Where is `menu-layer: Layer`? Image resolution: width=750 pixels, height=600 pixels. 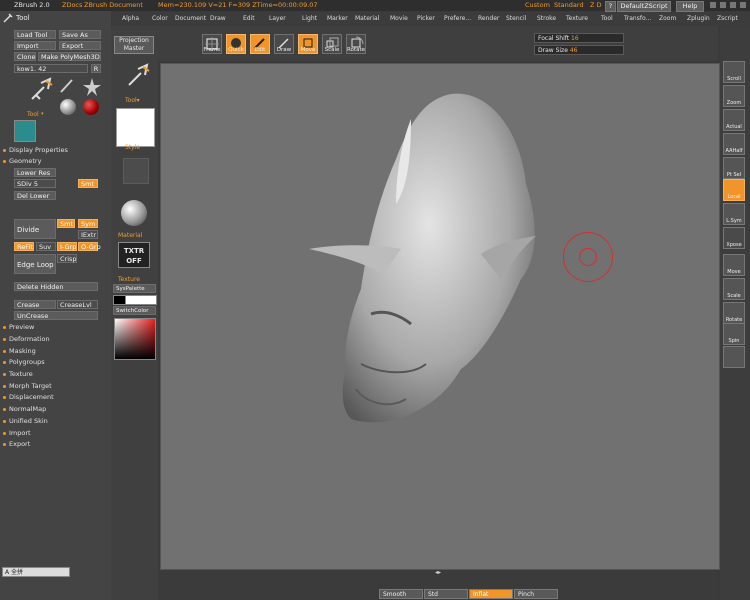 menu-layer: Layer is located at coordinates (277, 18).